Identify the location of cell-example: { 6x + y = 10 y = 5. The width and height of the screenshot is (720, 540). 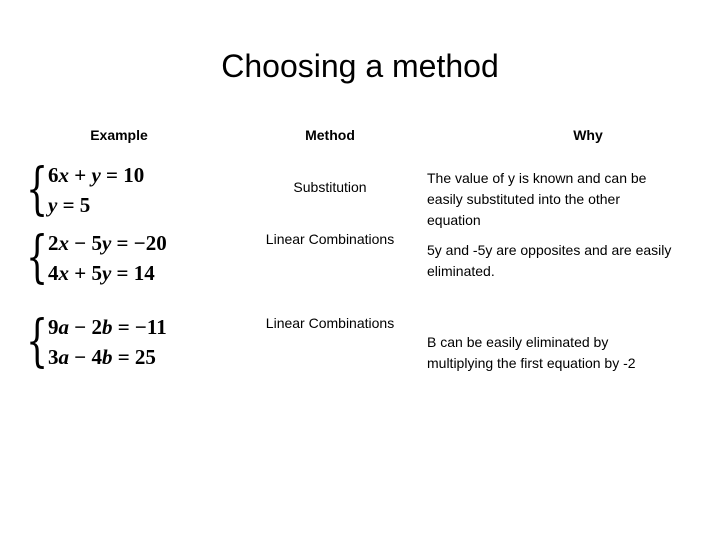
(128, 190).